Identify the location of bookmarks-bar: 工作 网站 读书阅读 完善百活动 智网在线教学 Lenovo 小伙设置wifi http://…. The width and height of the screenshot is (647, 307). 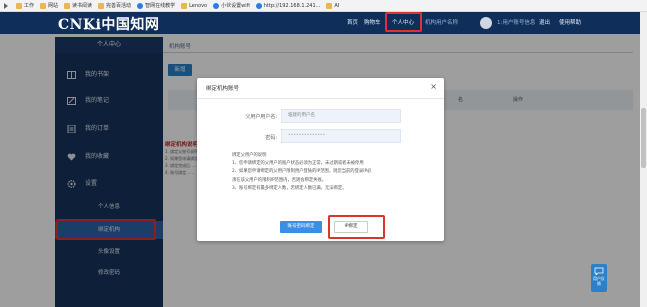
(323, 6).